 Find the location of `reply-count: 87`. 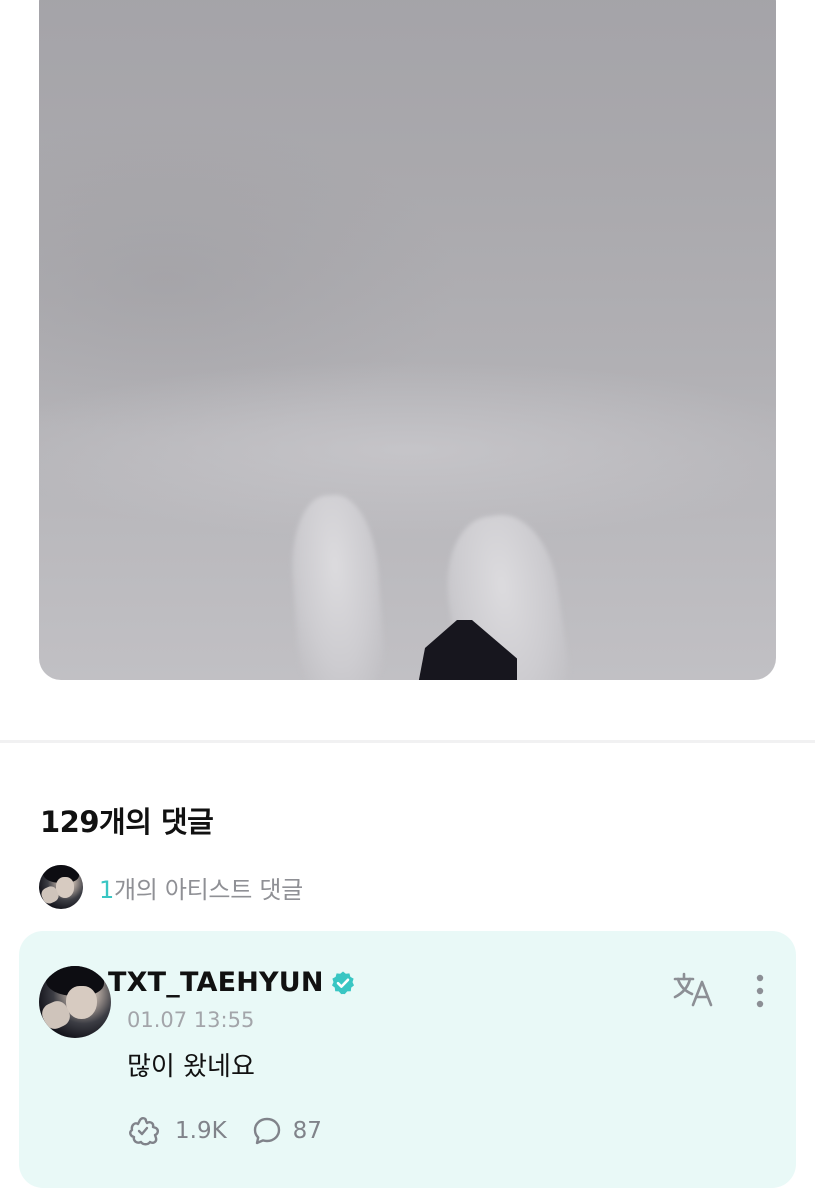

reply-count: 87 is located at coordinates (307, 1131).